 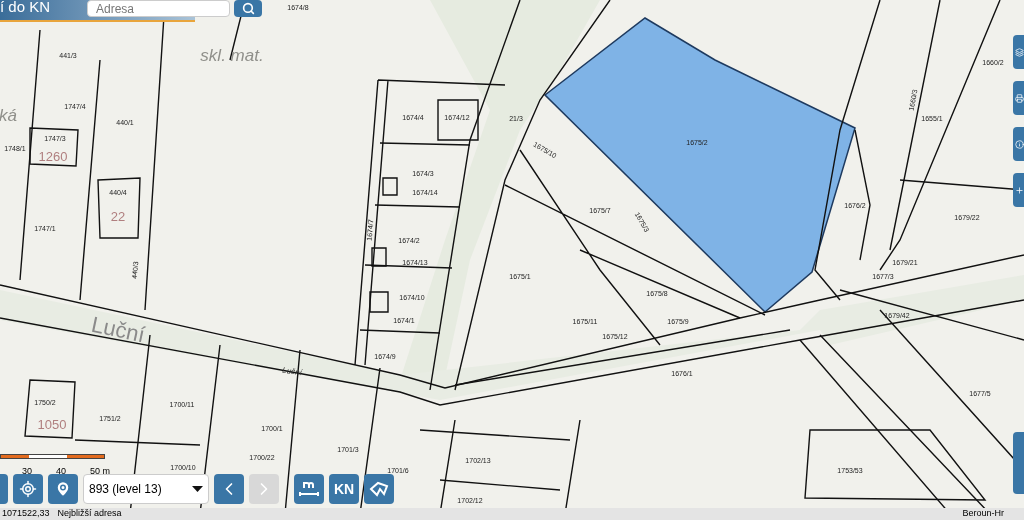 What do you see at coordinates (1019, 52) in the screenshot?
I see `layers-icon` at bounding box center [1019, 52].